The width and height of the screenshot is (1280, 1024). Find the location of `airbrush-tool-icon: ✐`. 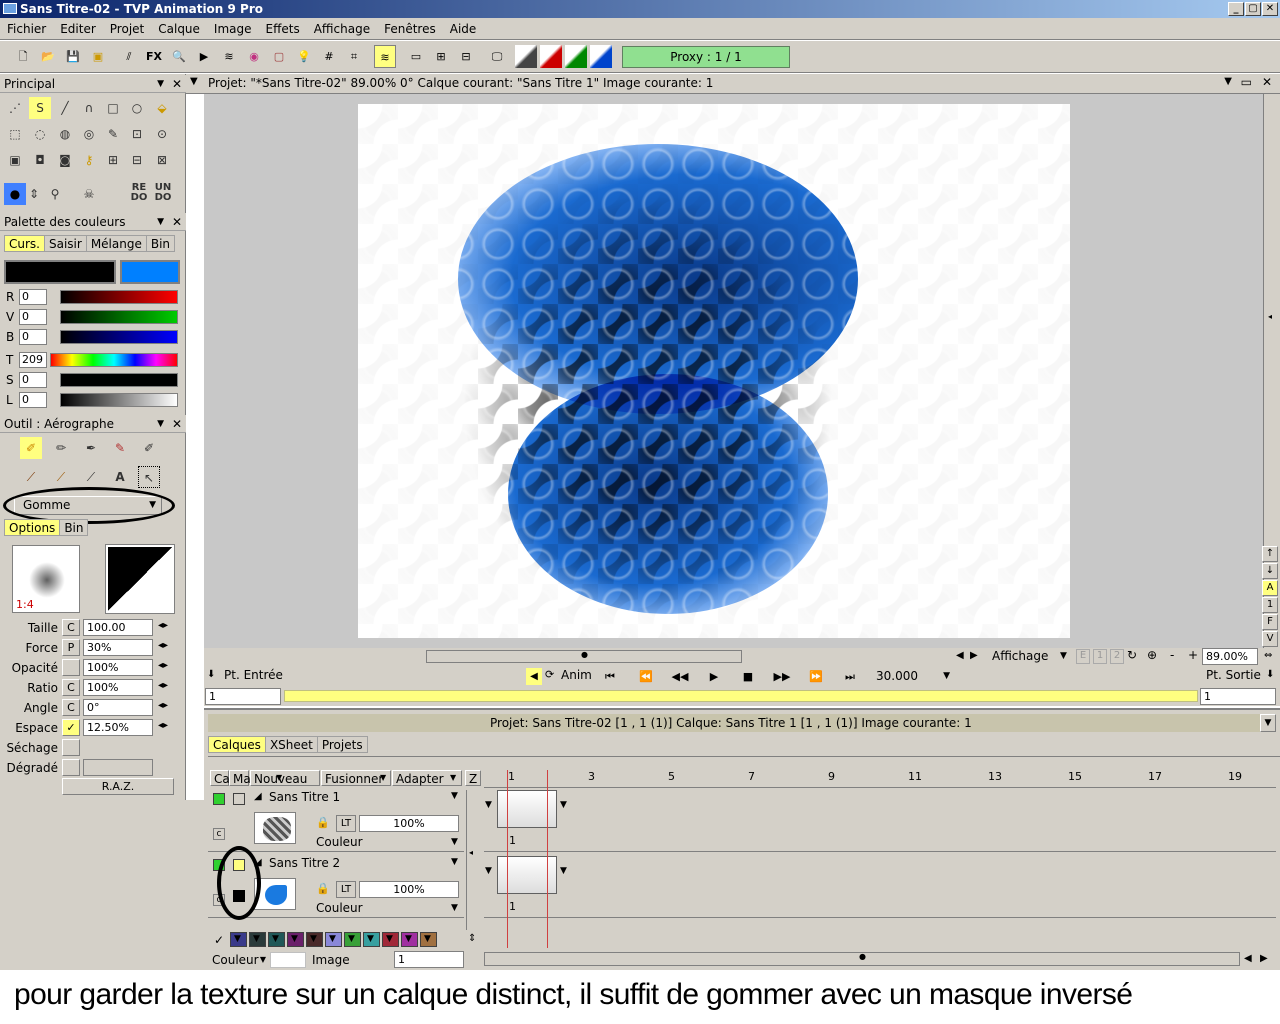

airbrush-tool-icon: ✐ is located at coordinates (31, 448).